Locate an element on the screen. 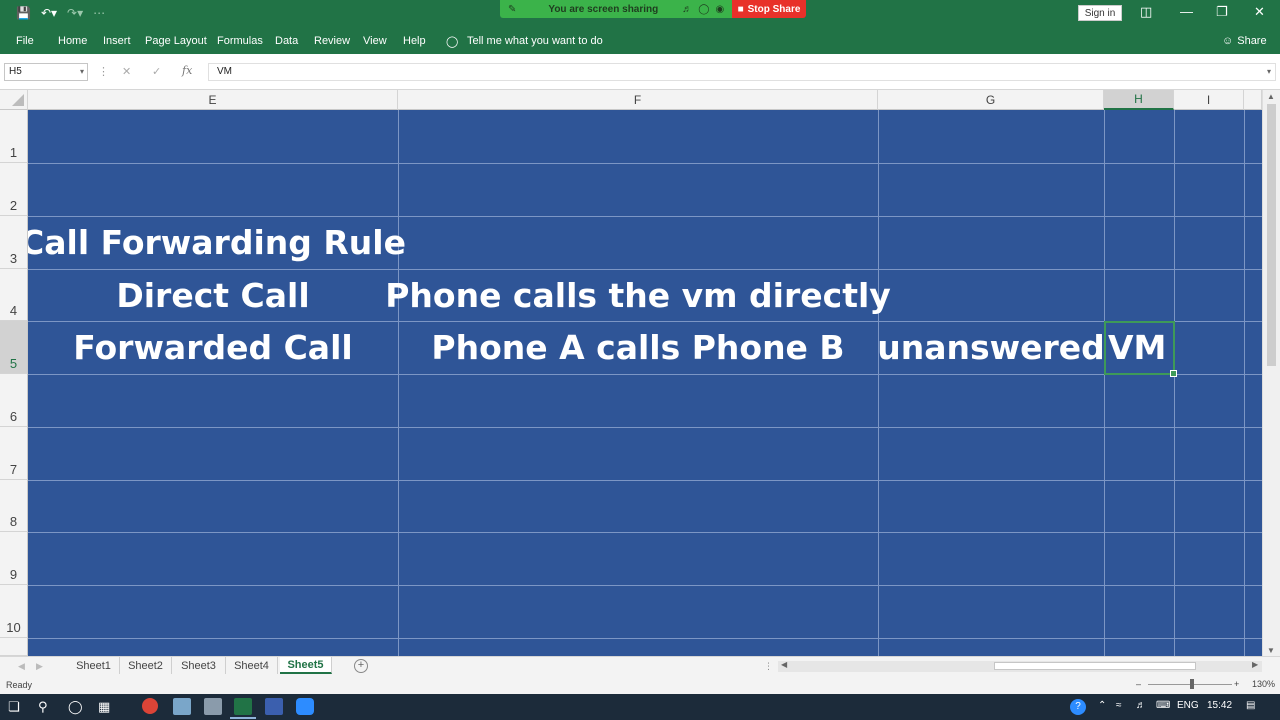 The image size is (1280, 720). app-icon is located at coordinates (182, 706).